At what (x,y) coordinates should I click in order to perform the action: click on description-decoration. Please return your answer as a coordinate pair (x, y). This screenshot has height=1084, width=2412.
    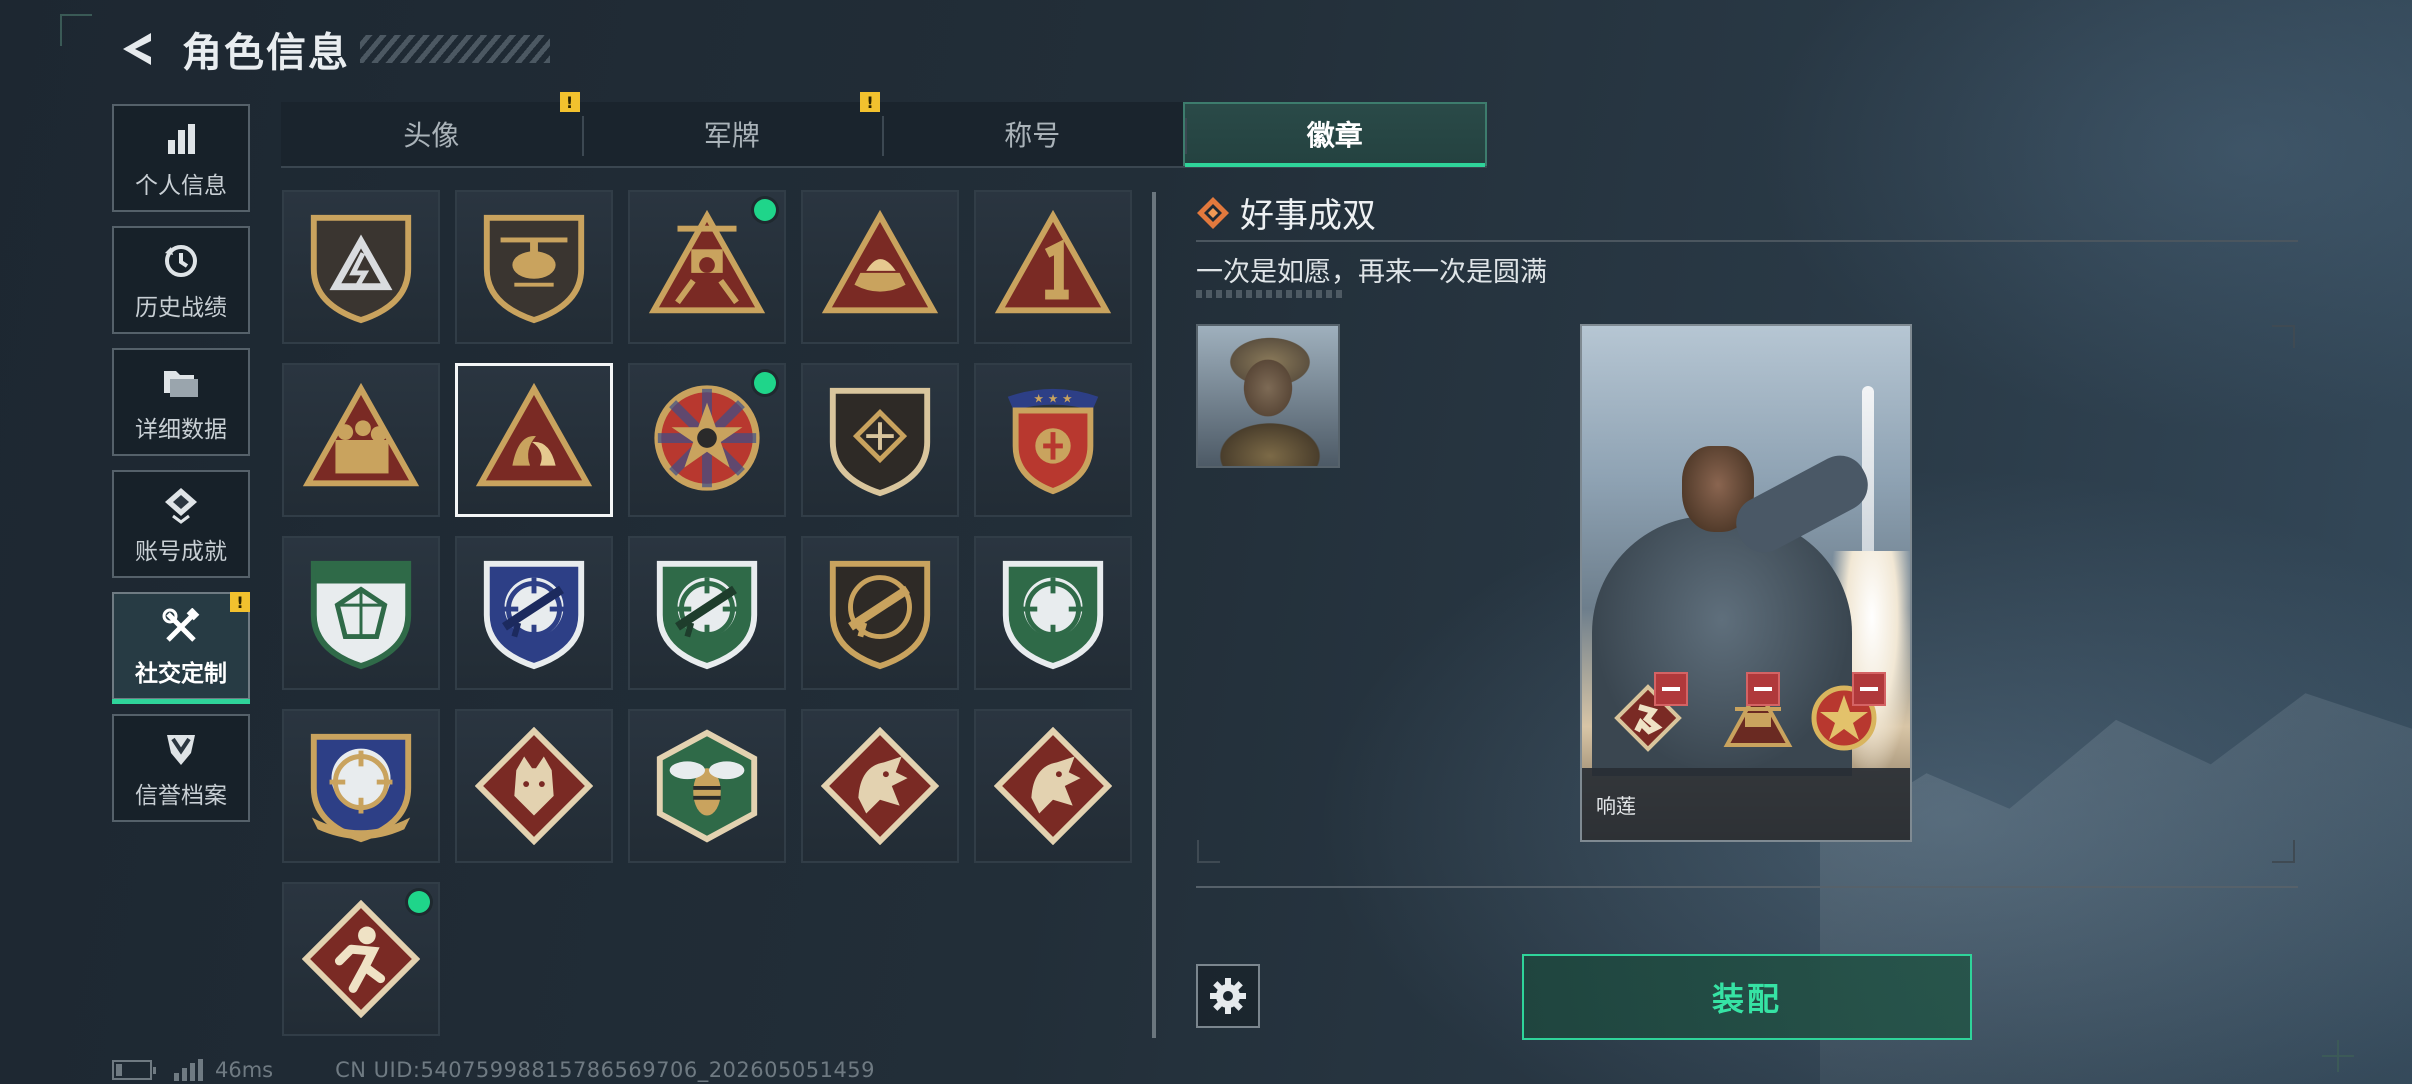
    Looking at the image, I should click on (1271, 294).